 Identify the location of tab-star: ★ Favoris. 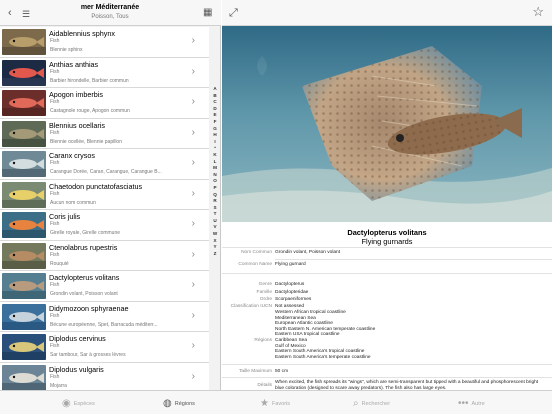
(275, 403).